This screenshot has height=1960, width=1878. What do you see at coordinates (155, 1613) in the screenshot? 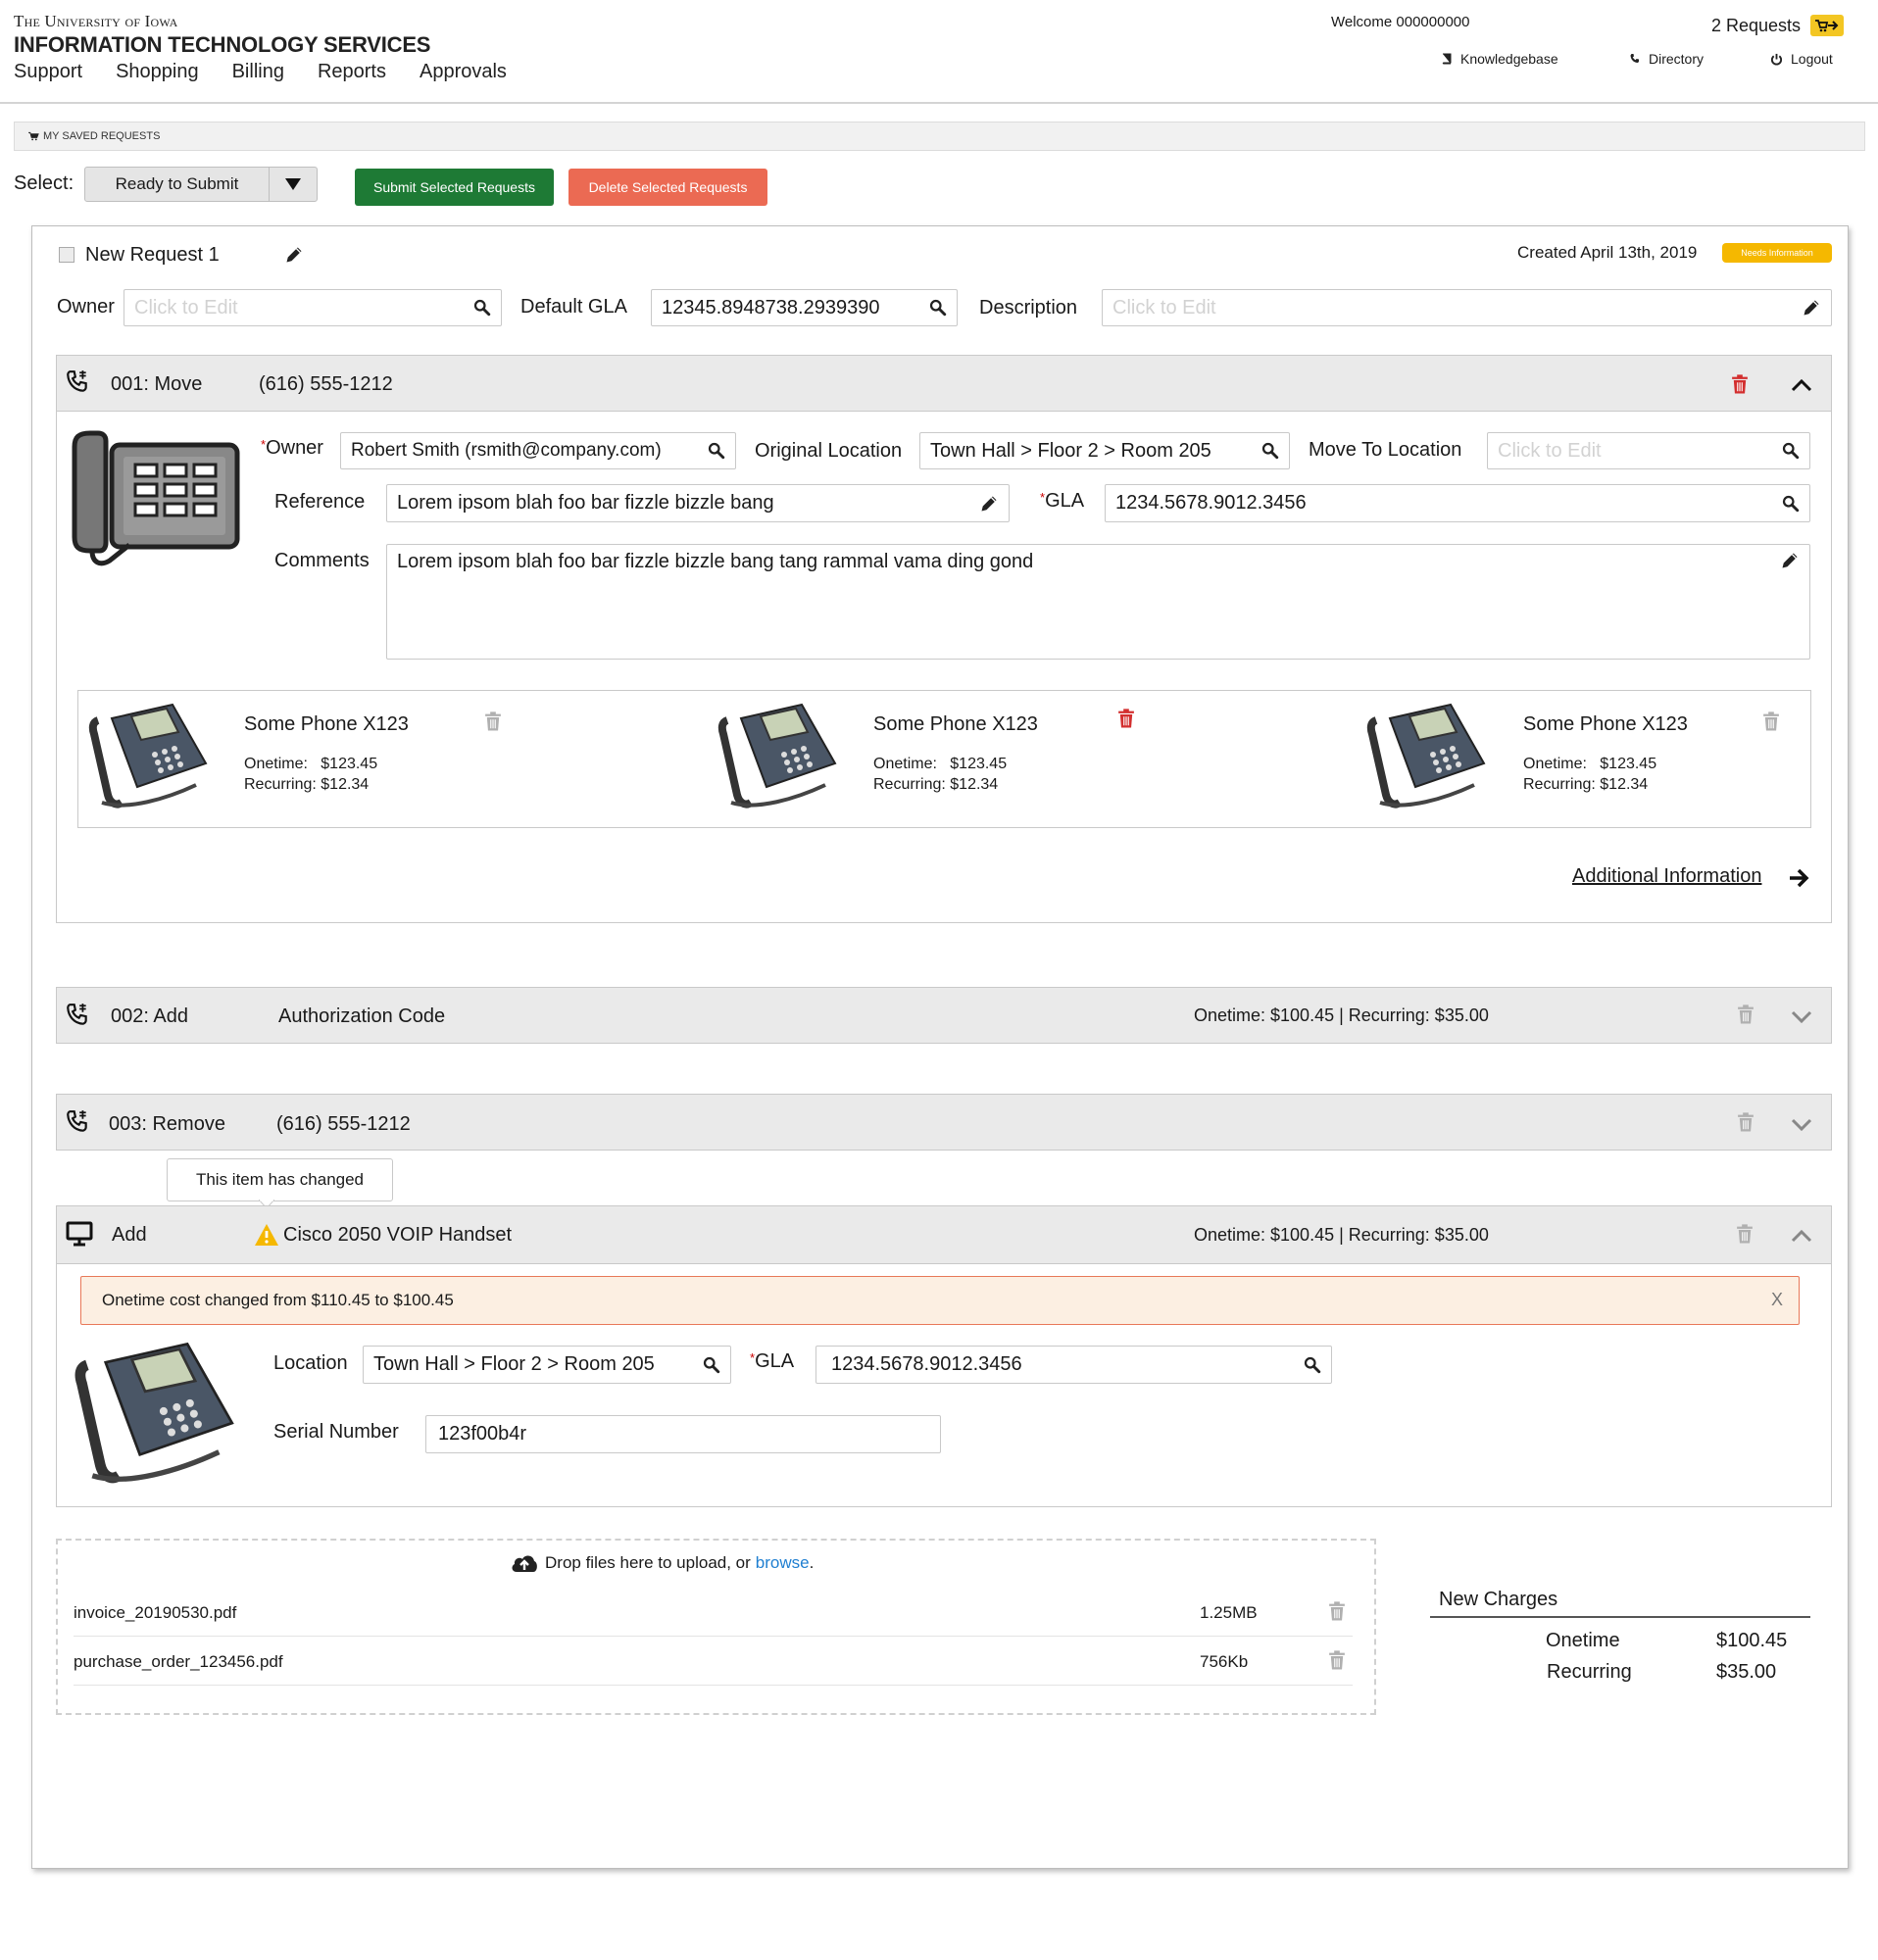
I see `file-name: invoice_20190530.pdf` at bounding box center [155, 1613].